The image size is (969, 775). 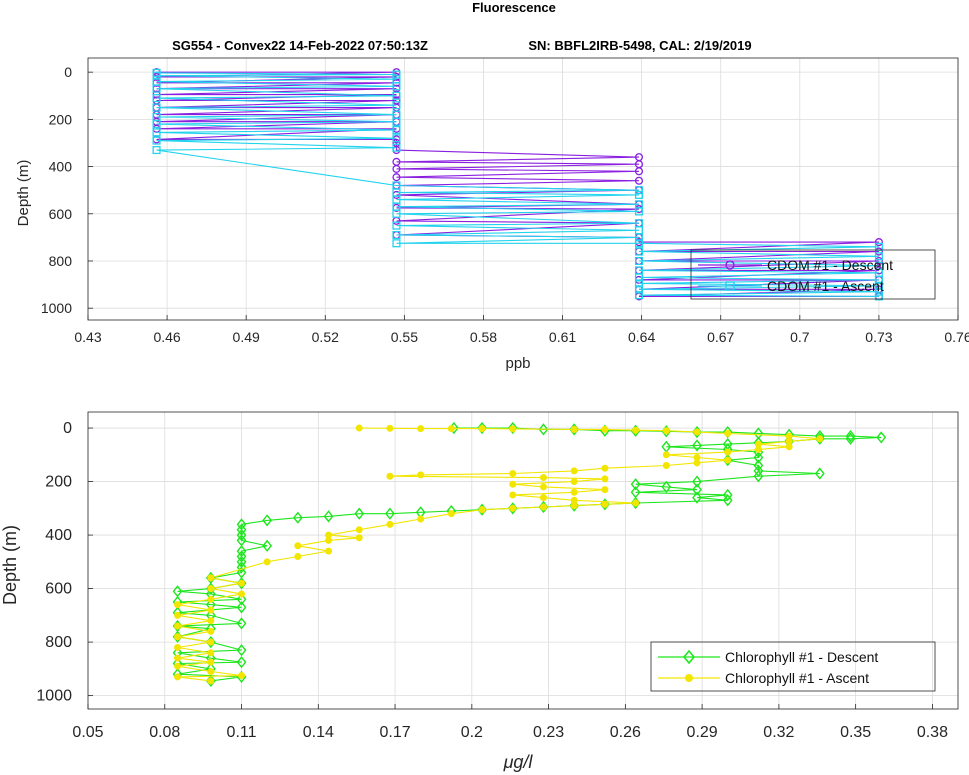 I want to click on figure-subtitle-left: SG554 - Convex22 14-Feb-2022 07:50:13Z, so click(x=300, y=45).